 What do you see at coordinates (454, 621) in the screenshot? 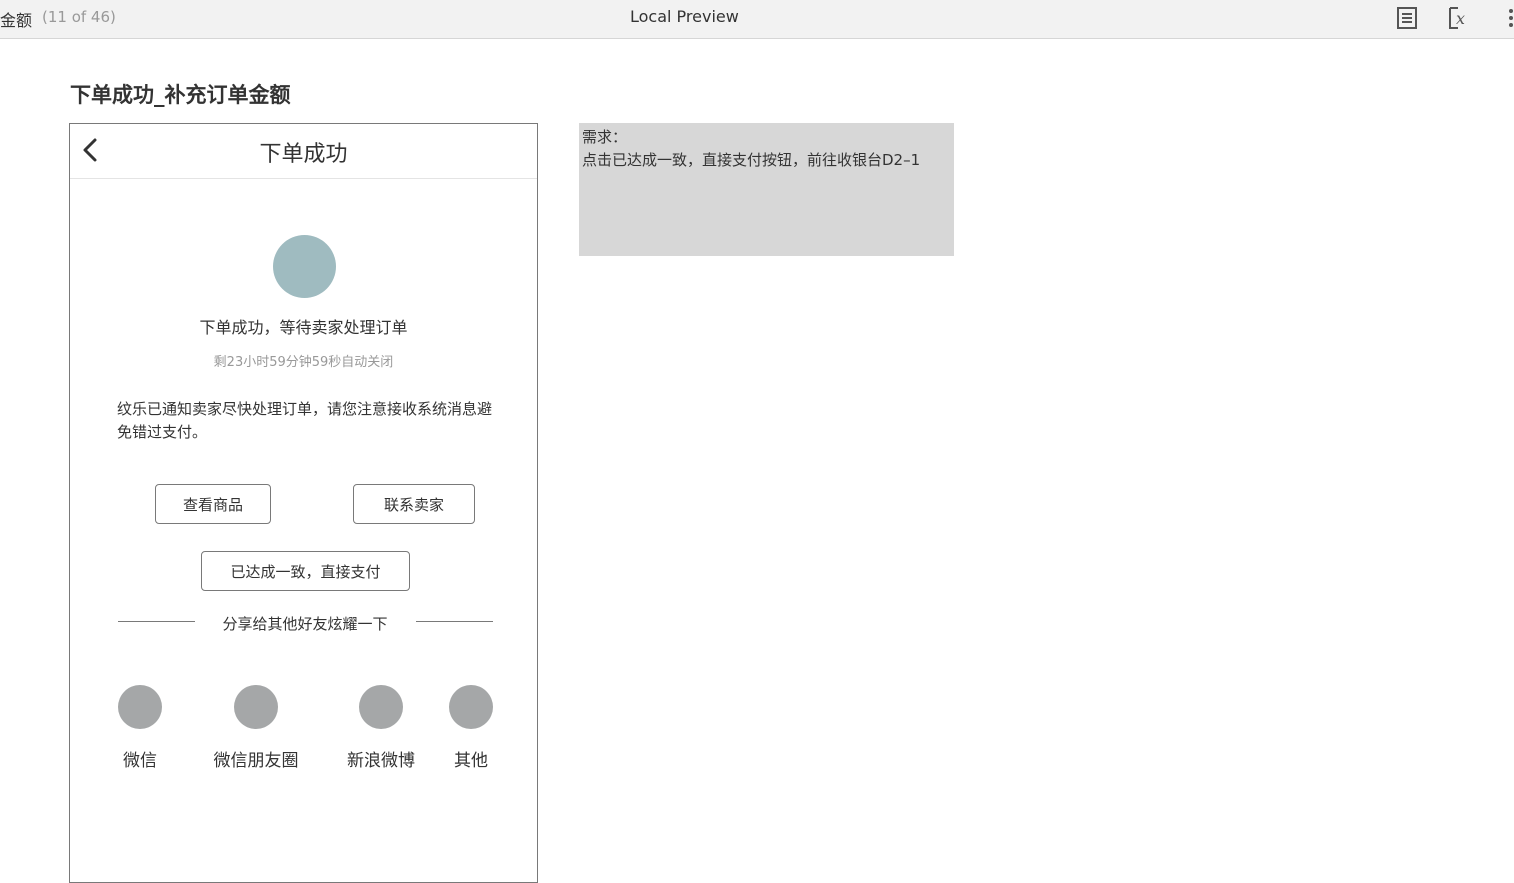
I see `share-divider-right` at bounding box center [454, 621].